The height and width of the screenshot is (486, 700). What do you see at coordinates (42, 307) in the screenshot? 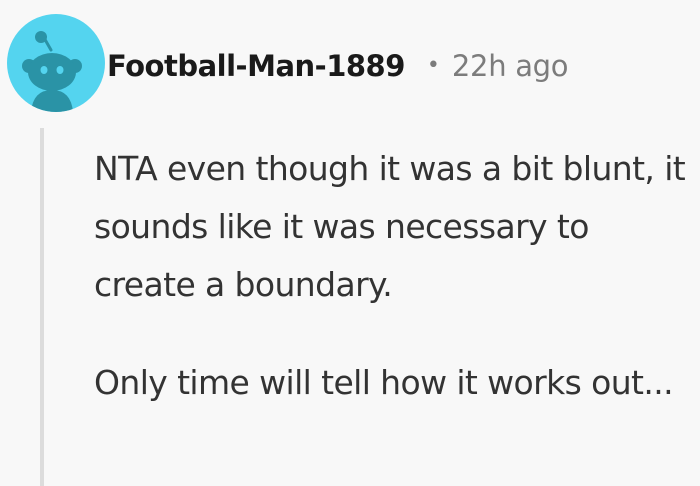
I see `thread-line` at bounding box center [42, 307].